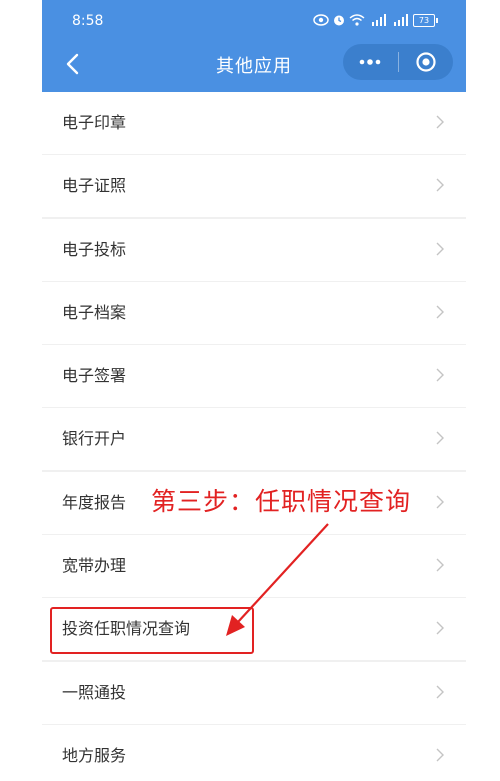 The width and height of the screenshot is (500, 781). Describe the element at coordinates (94, 376) in the screenshot. I see `menu-item-label: 电子签署` at that location.